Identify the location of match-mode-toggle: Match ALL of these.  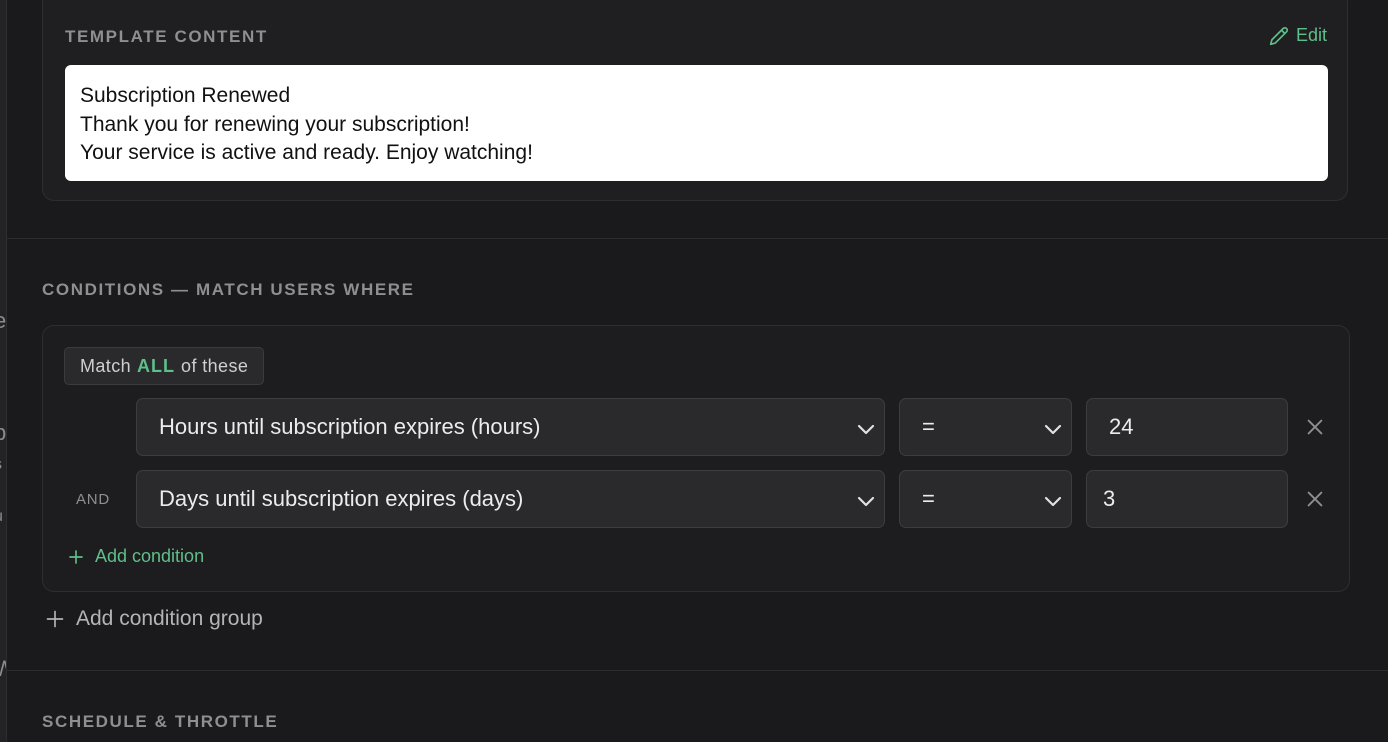
(164, 366).